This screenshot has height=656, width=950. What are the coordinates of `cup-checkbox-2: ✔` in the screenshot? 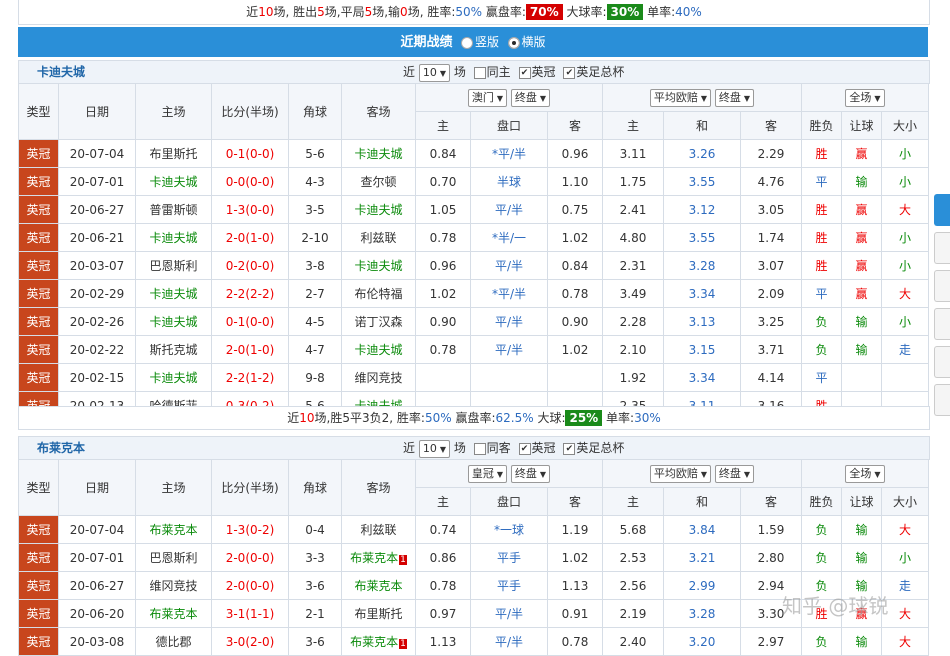 It's located at (569, 448).